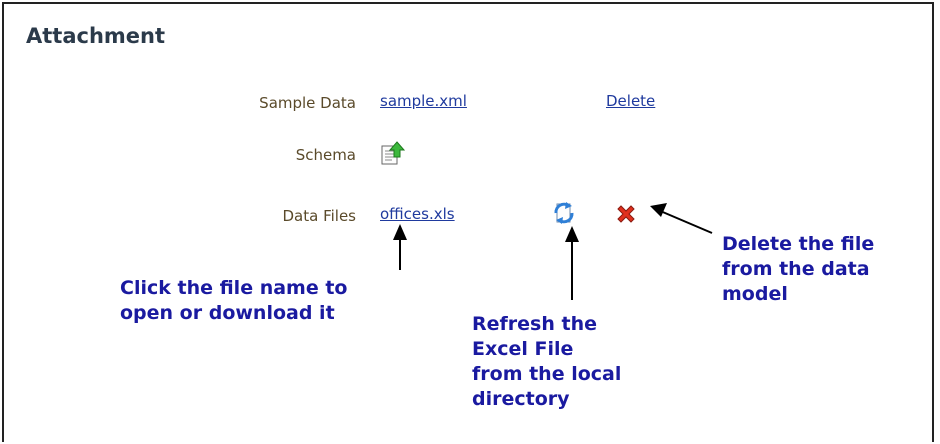 This screenshot has width=940, height=444. I want to click on arrow-refresh-head, so click(572, 234).